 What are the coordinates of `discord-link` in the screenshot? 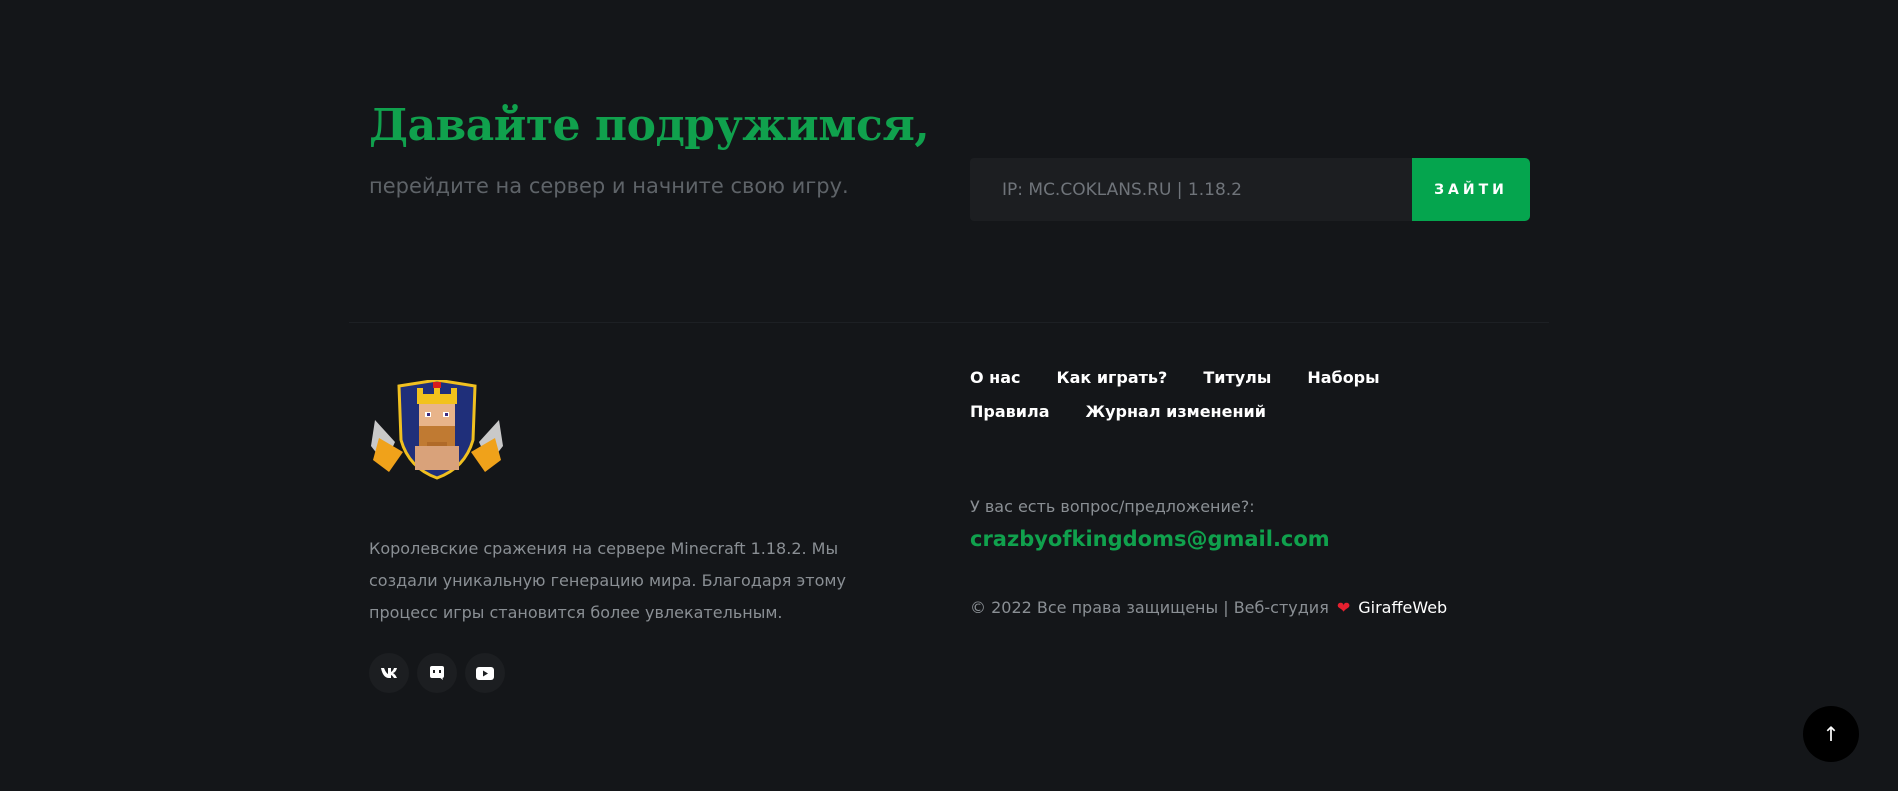 It's located at (437, 673).